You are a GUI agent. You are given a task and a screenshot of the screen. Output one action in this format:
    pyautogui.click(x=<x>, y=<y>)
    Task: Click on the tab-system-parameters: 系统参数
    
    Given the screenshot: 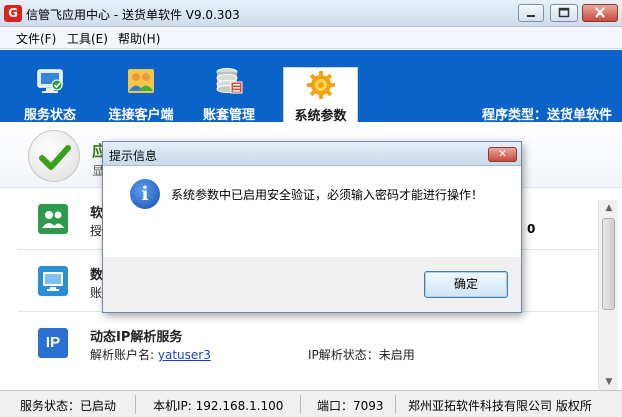 What is the action you would take?
    pyautogui.click(x=320, y=95)
    